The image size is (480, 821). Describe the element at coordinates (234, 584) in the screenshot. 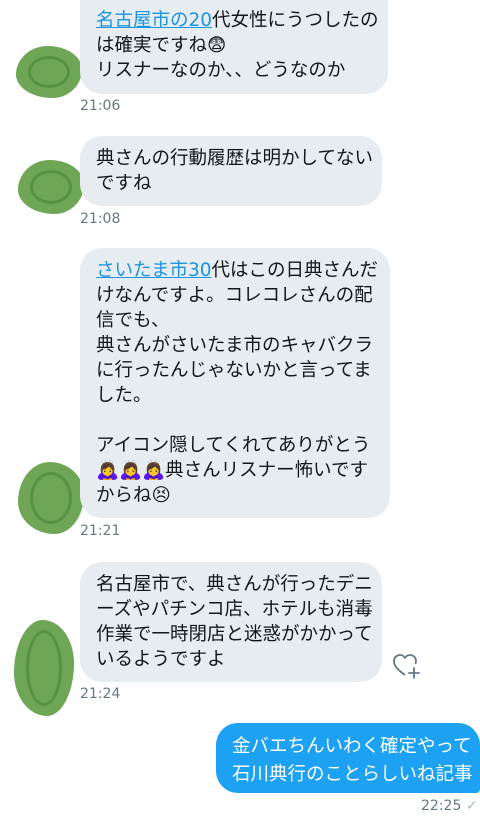

I see `message-line: 名古屋市で、典さんが行ったデニ` at that location.